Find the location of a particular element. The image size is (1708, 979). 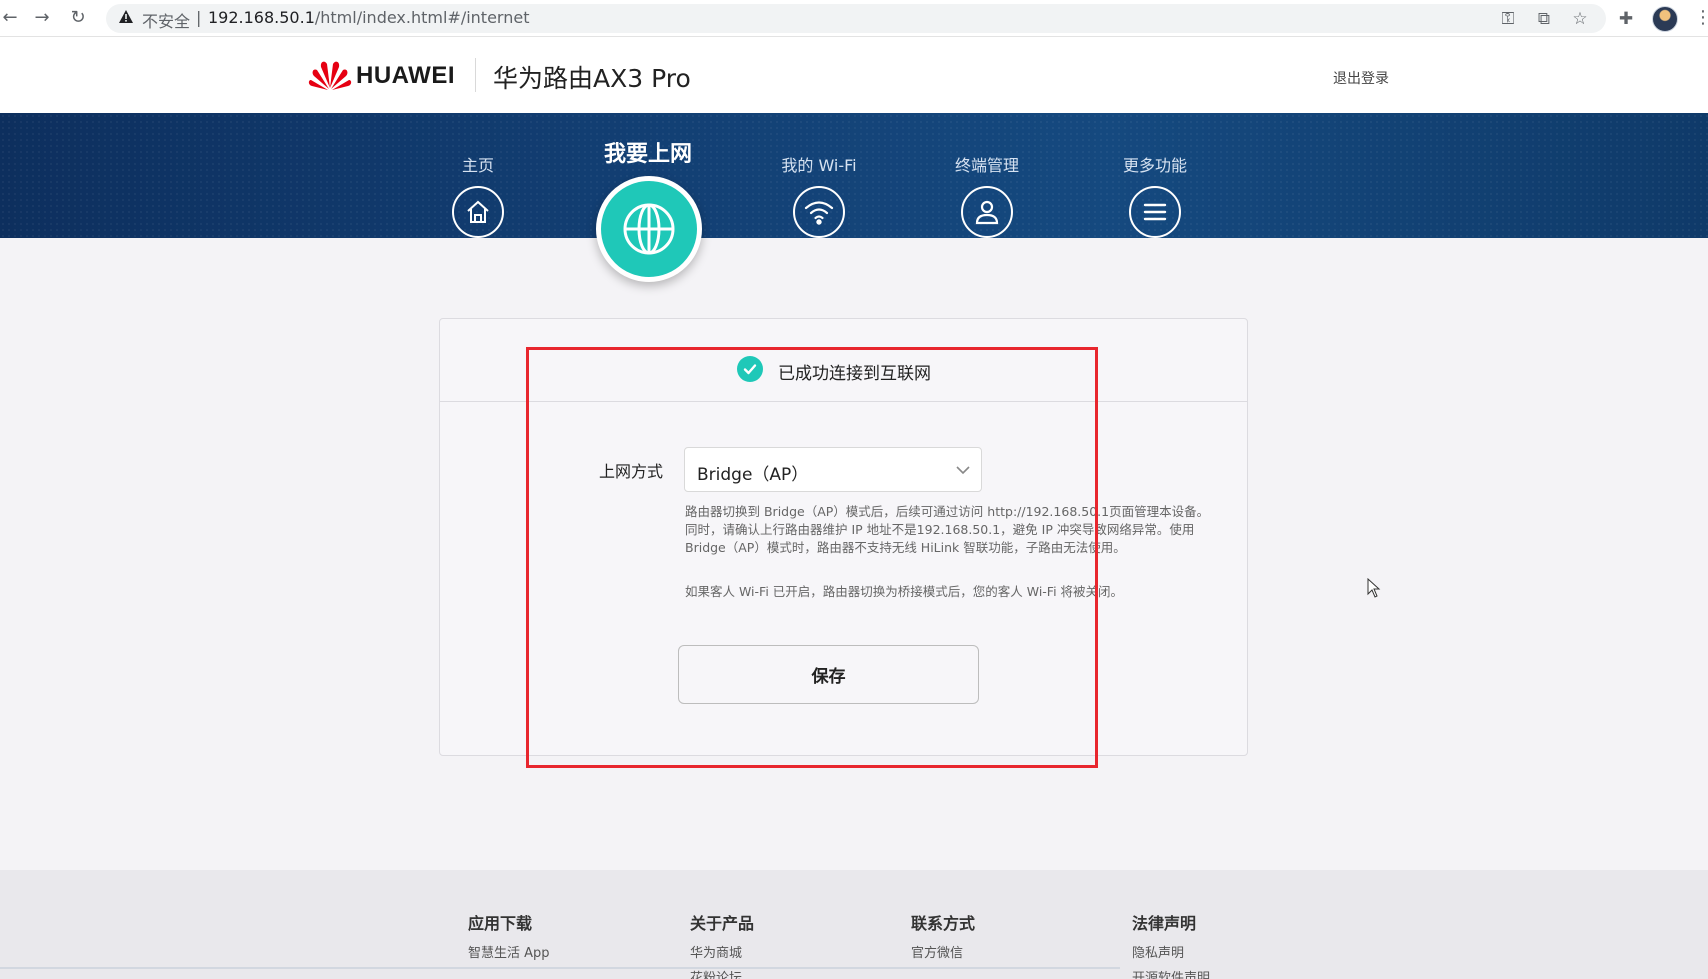

product-name: 华为路由AX3 Pro is located at coordinates (592, 78).